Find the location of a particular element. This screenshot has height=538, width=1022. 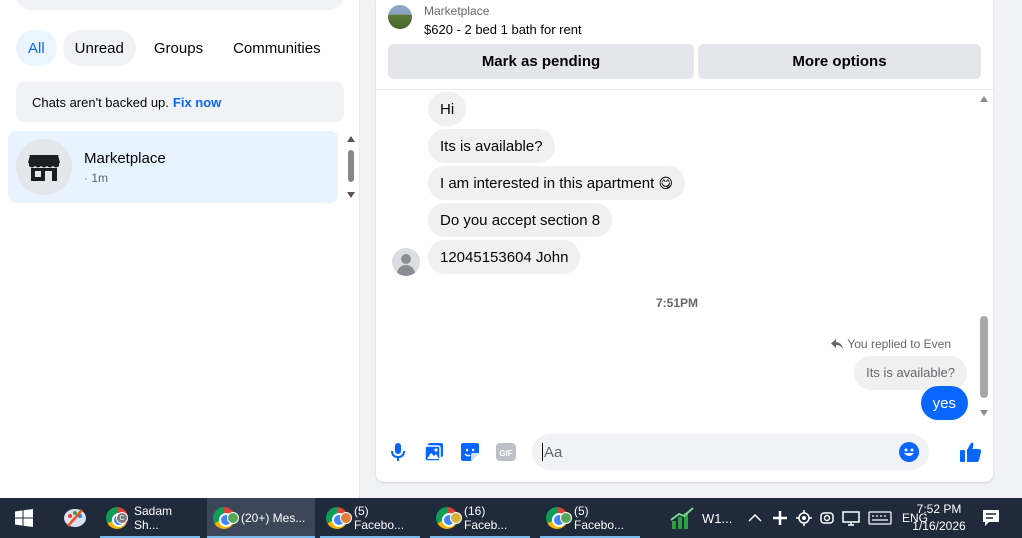

taskbar-app-icon is located at coordinates (75, 518).